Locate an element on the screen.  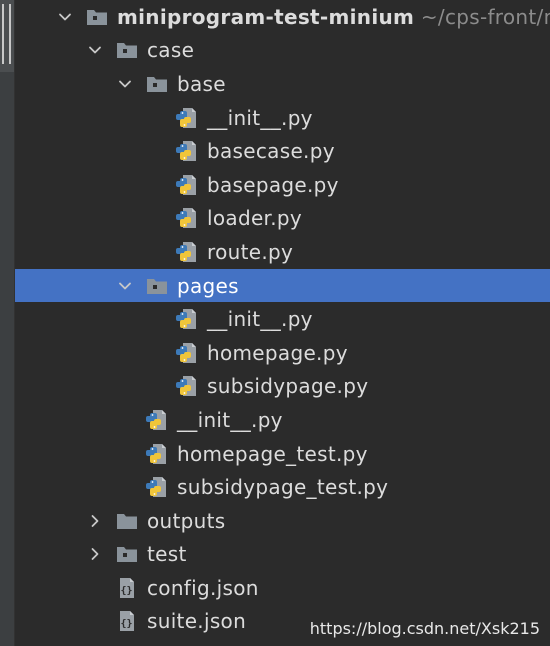
tree-item-name: config.json is located at coordinates (203, 587).